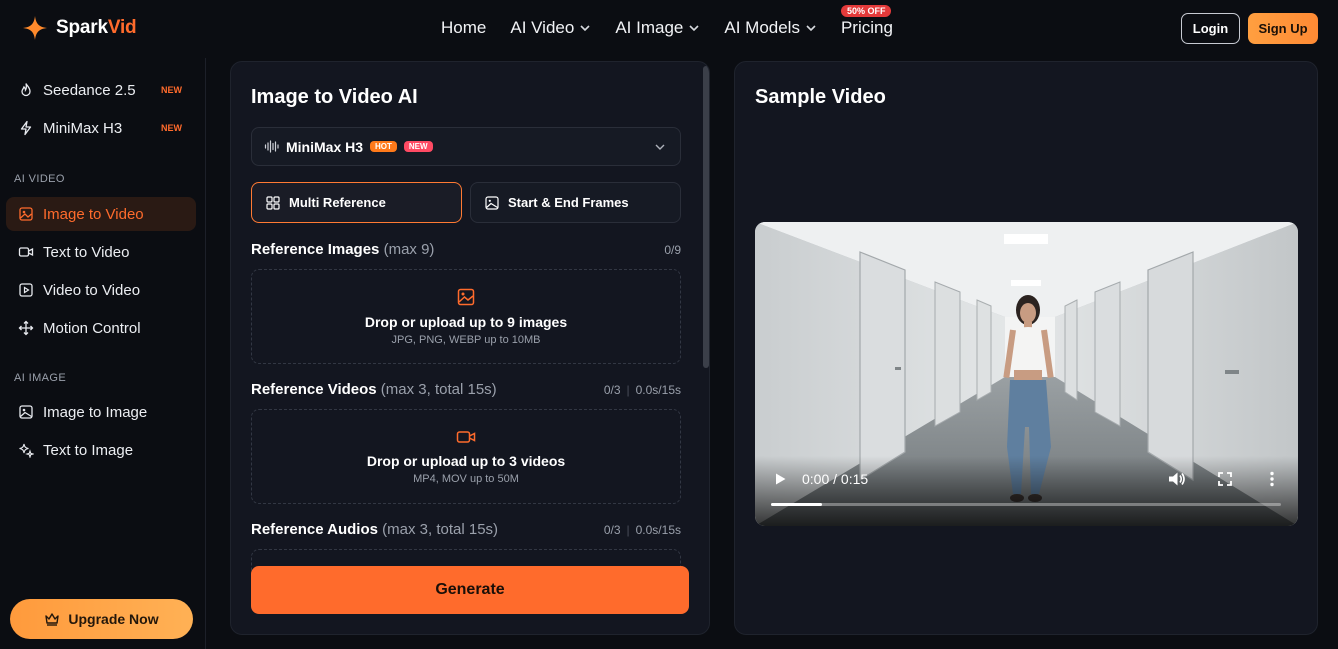 This screenshot has width=1338, height=649. What do you see at coordinates (35, 28) in the screenshot?
I see `spark-logo-icon` at bounding box center [35, 28].